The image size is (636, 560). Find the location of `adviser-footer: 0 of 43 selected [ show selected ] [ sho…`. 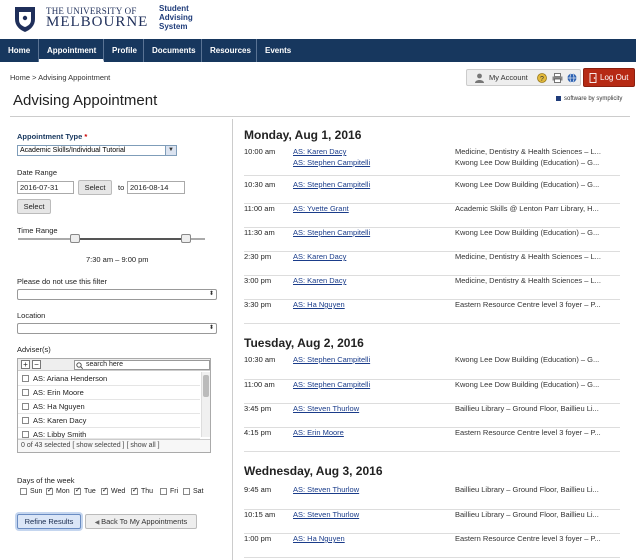

adviser-footer: 0 of 43 selected [ show selected ] [ sho… is located at coordinates (114, 445).